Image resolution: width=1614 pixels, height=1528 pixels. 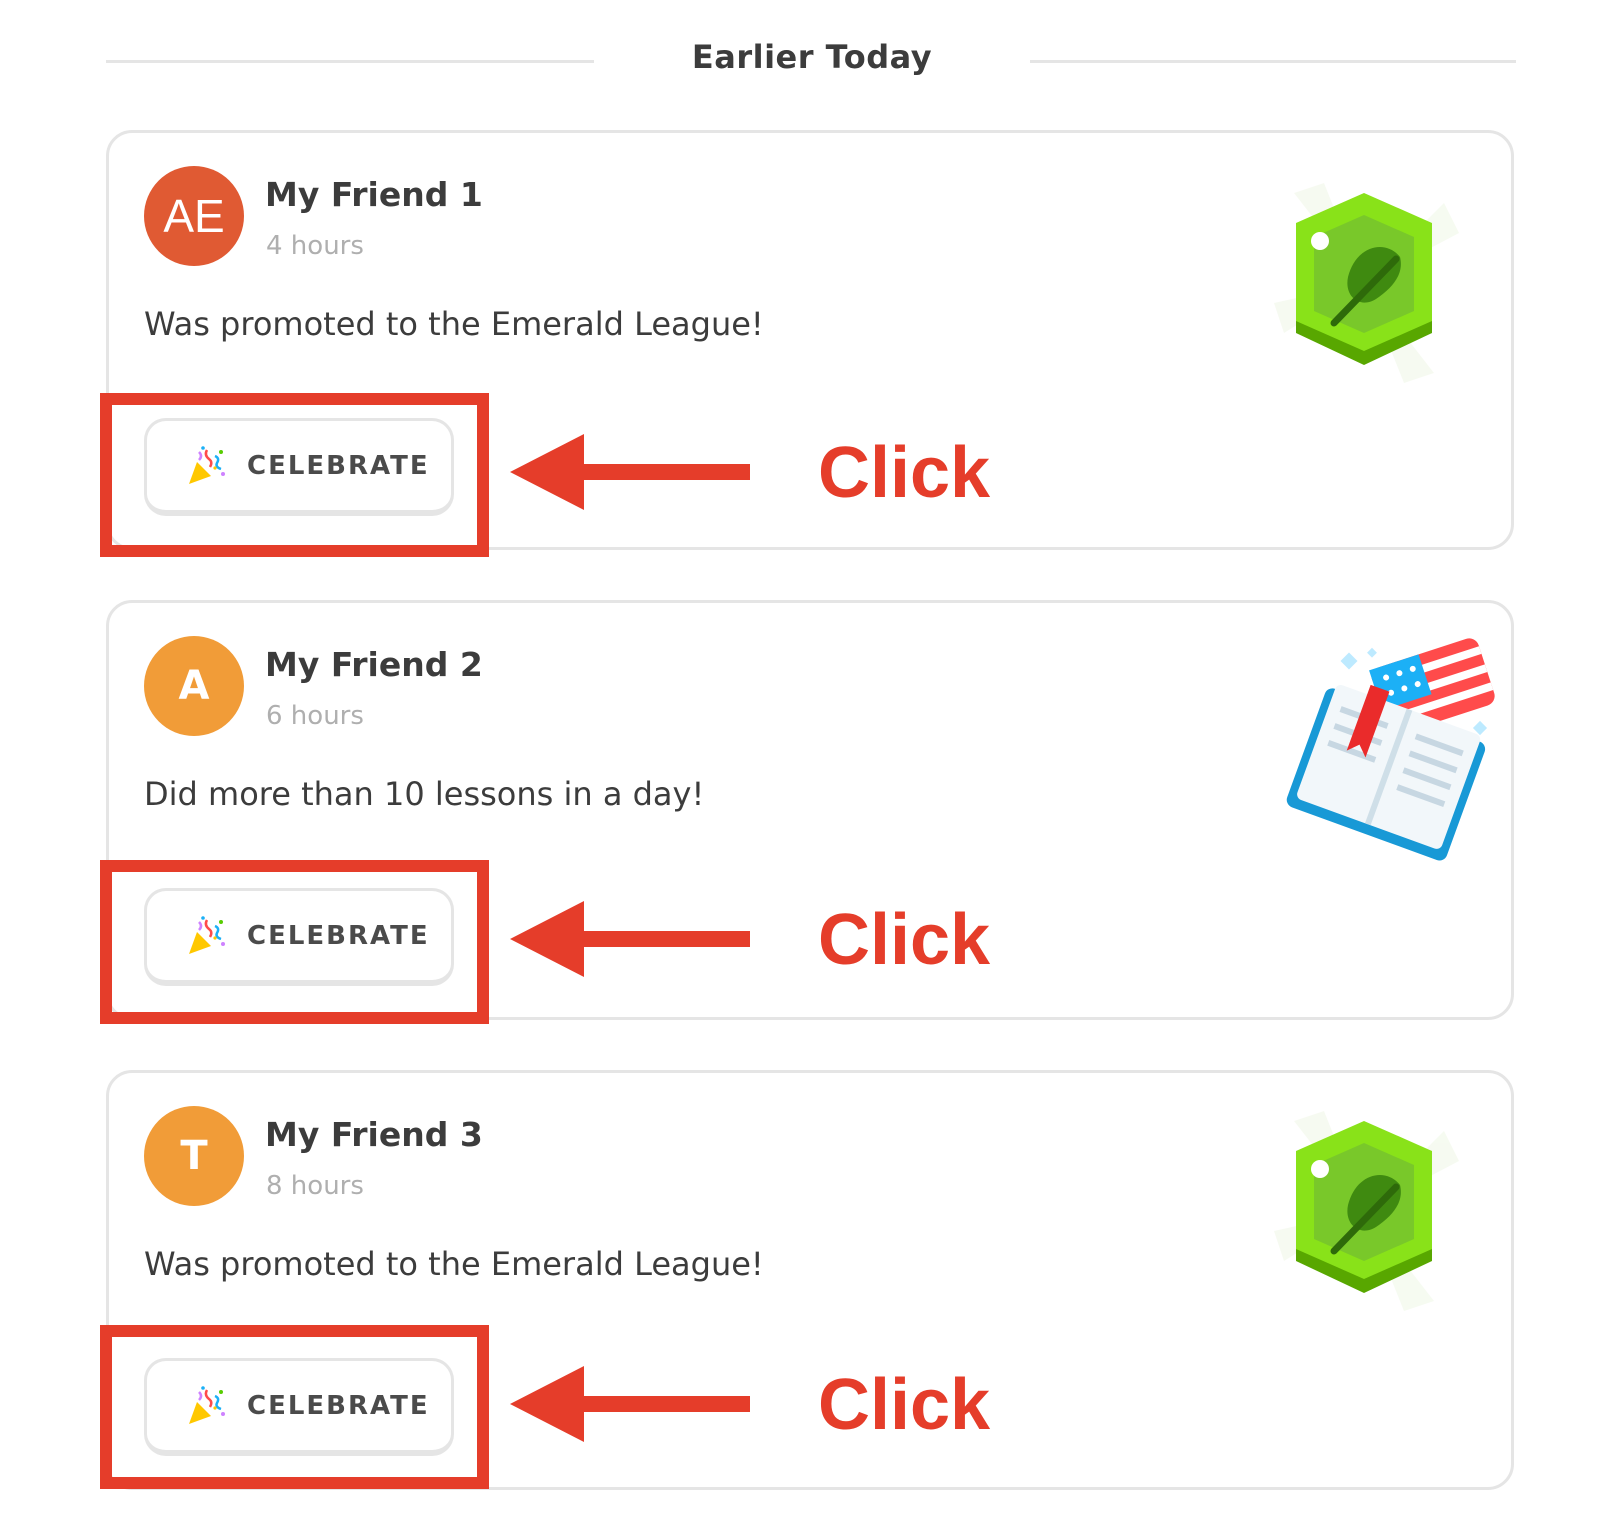 What do you see at coordinates (194, 216) in the screenshot?
I see `avatar: AE` at bounding box center [194, 216].